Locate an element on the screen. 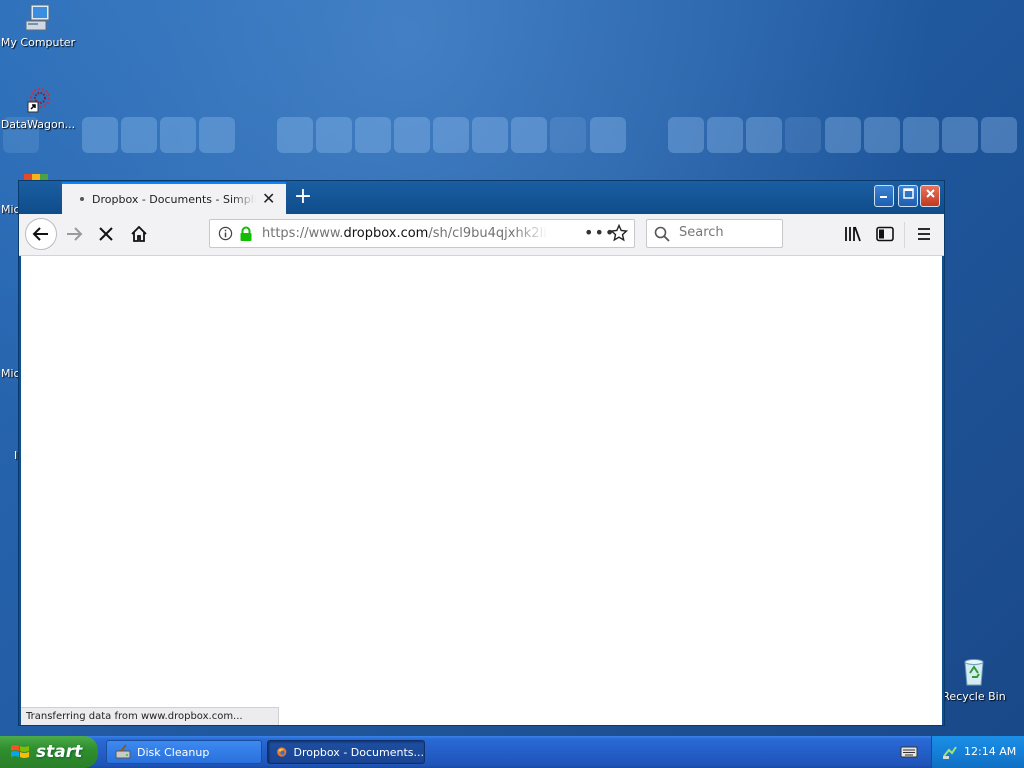 The height and width of the screenshot is (768, 1024). minimize-button is located at coordinates (884, 196).